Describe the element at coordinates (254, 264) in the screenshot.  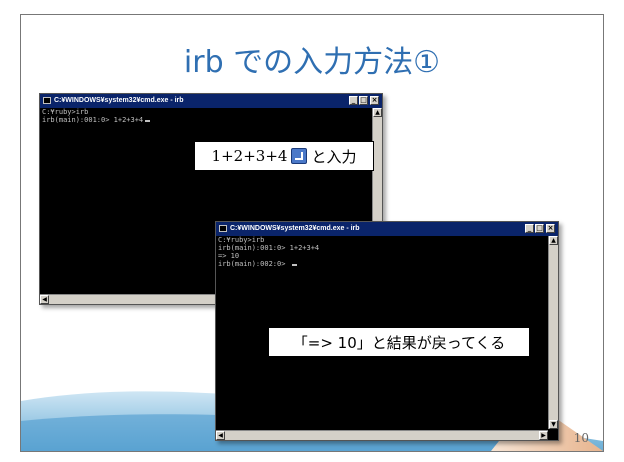
I see `console-line-text: irb(main):002:0>` at that location.